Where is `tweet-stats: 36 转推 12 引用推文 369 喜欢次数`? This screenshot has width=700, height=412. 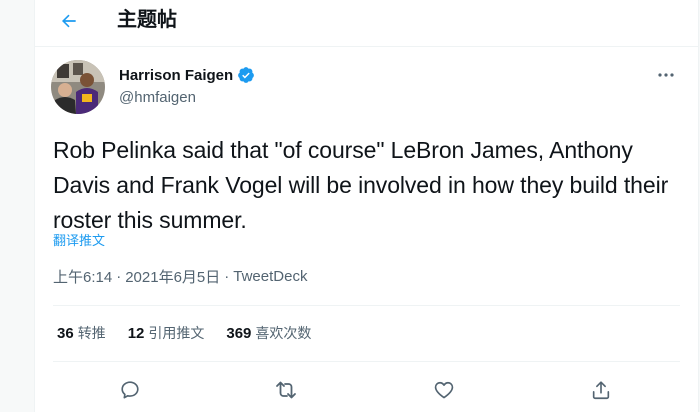 tweet-stats: 36 转推 12 引用推文 369 喜欢次数 is located at coordinates (195, 333).